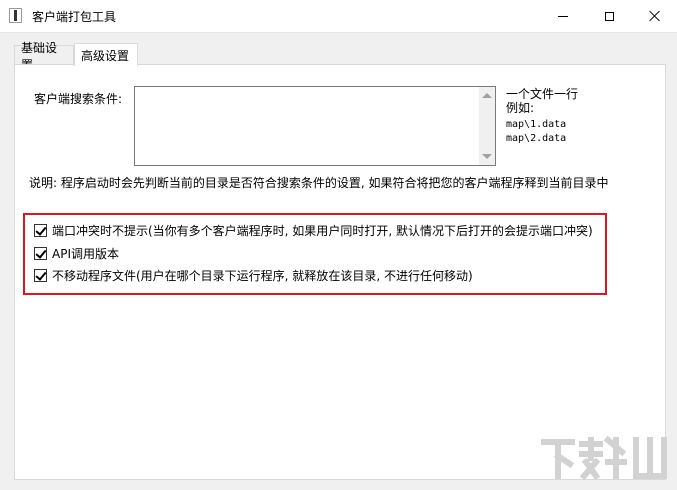 The image size is (677, 490). What do you see at coordinates (85, 253) in the screenshot?
I see `option-label: API调用版本` at bounding box center [85, 253].